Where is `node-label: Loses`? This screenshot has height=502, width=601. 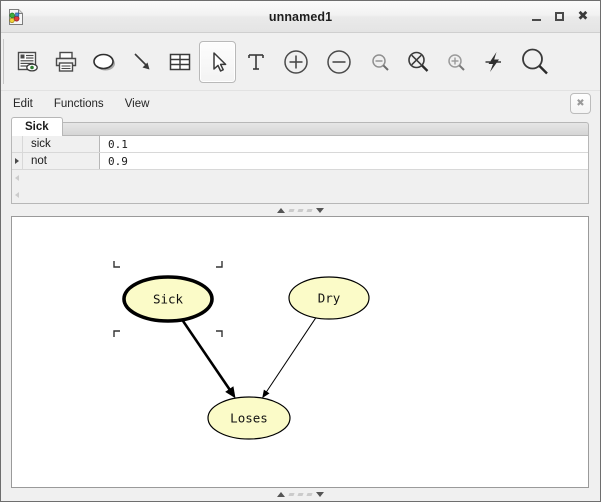
node-label: Loses is located at coordinates (249, 418).